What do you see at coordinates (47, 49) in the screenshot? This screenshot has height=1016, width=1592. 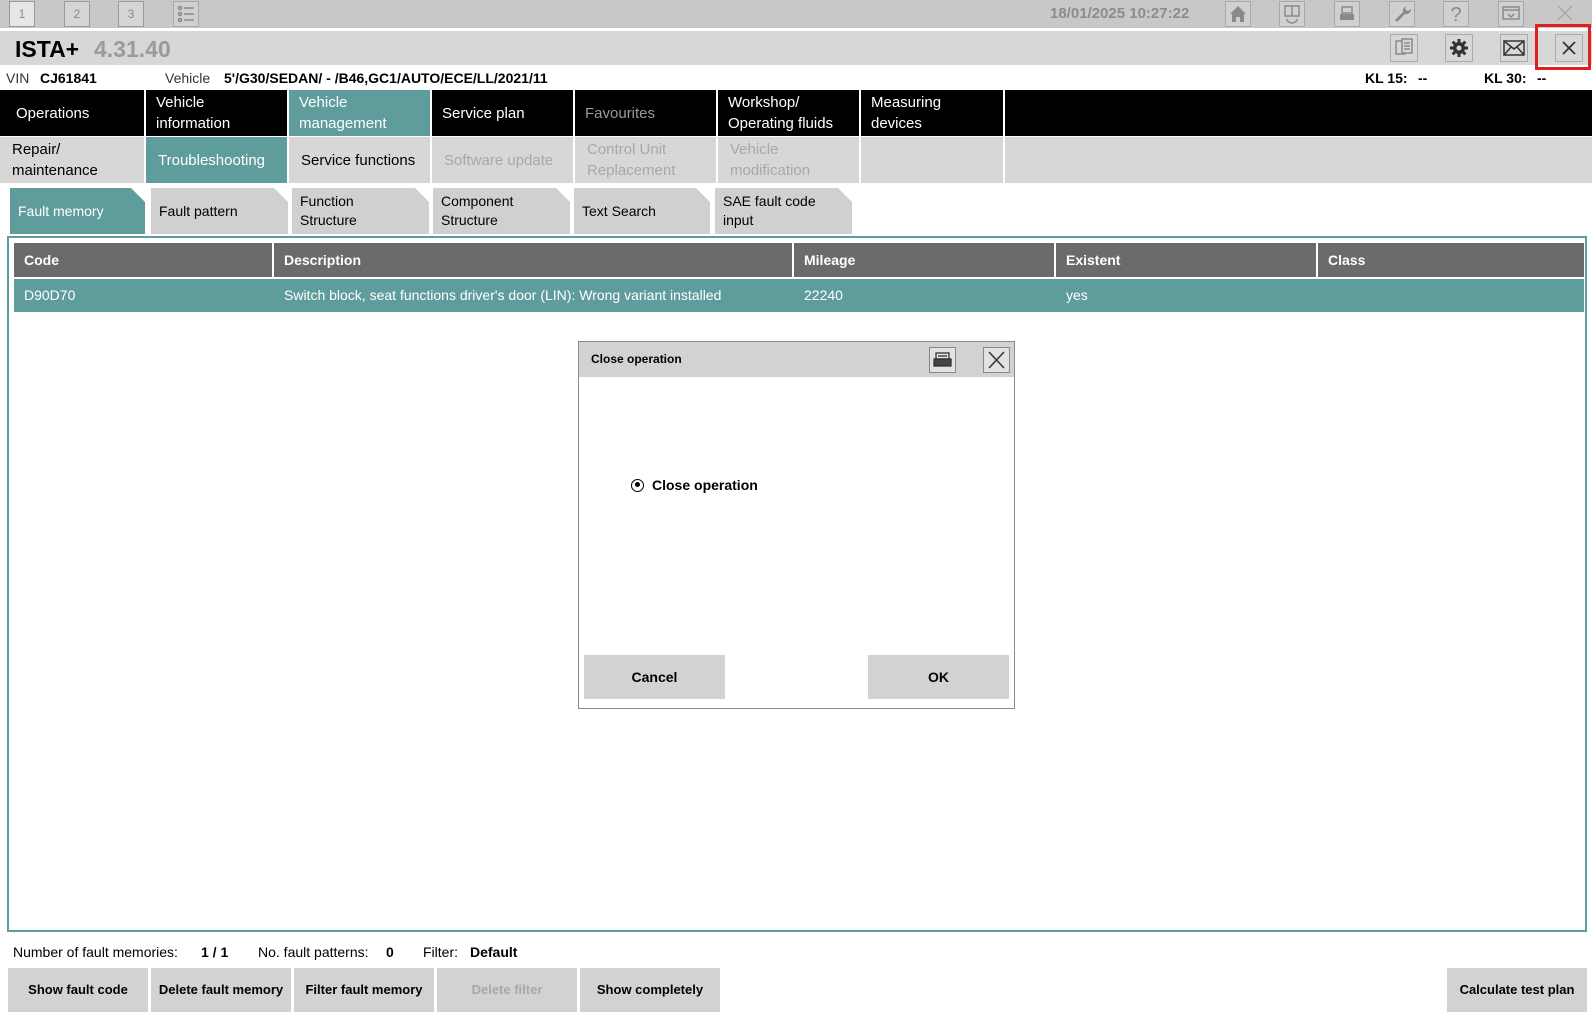 I see `app-name: ISTA+` at bounding box center [47, 49].